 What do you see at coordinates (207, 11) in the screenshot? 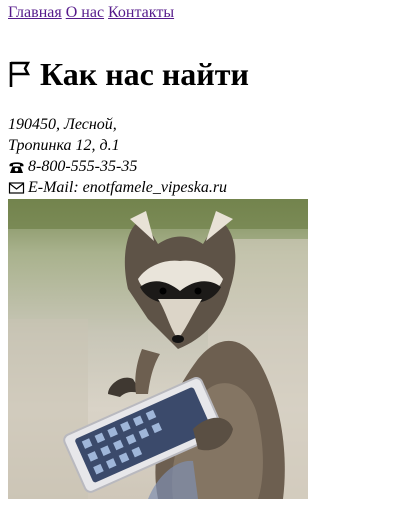
I see `top-nav: Главная О нас Контакты` at bounding box center [207, 11].